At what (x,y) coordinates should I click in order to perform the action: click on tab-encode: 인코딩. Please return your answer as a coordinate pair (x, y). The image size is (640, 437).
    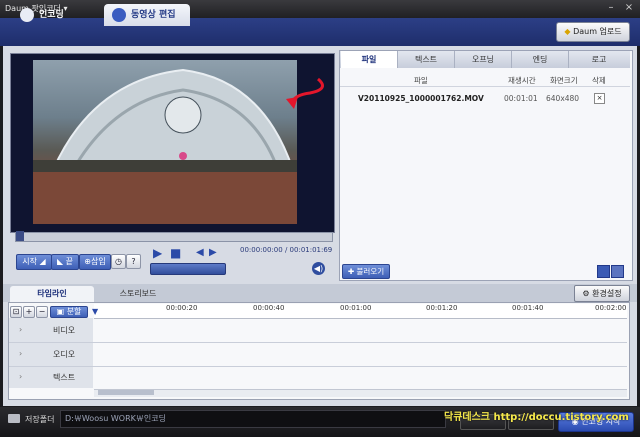
    Looking at the image, I should click on (46, 15).